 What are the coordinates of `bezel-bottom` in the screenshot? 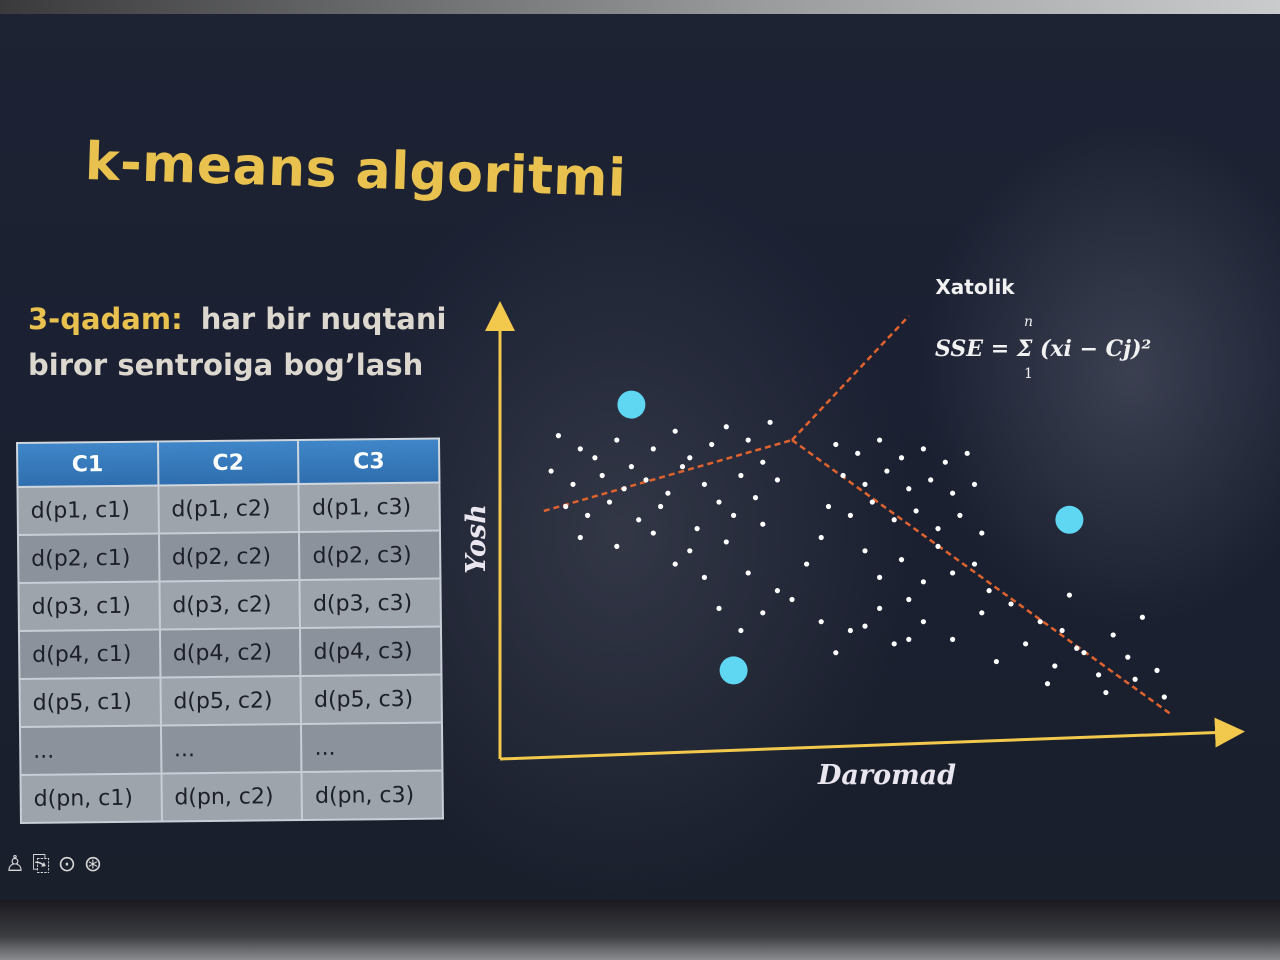 It's located at (640, 930).